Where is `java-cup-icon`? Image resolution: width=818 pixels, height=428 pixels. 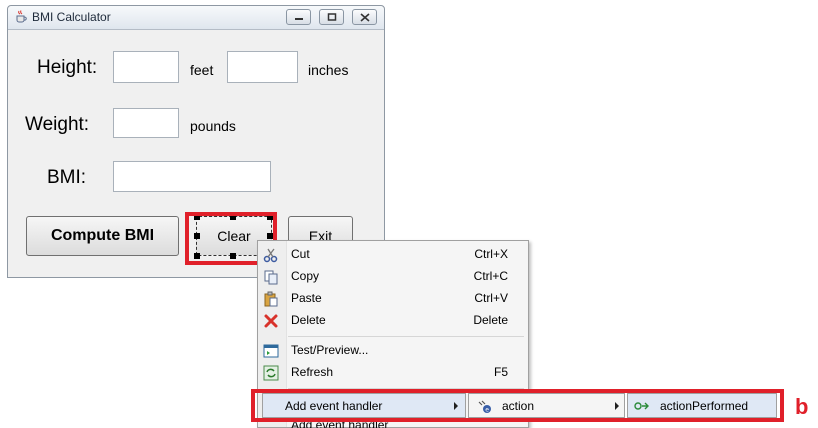 java-cup-icon is located at coordinates (21, 16).